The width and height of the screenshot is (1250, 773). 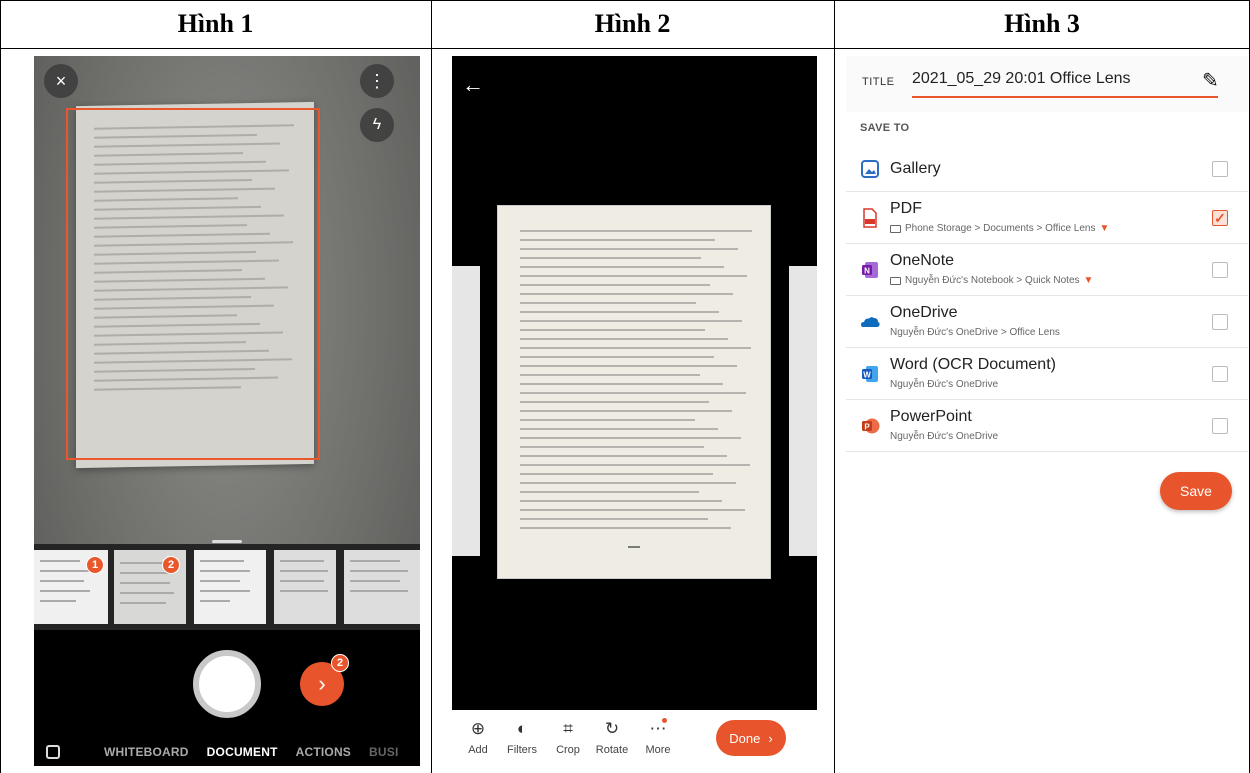 I want to click on checkbox-gallery, so click(x=1220, y=169).